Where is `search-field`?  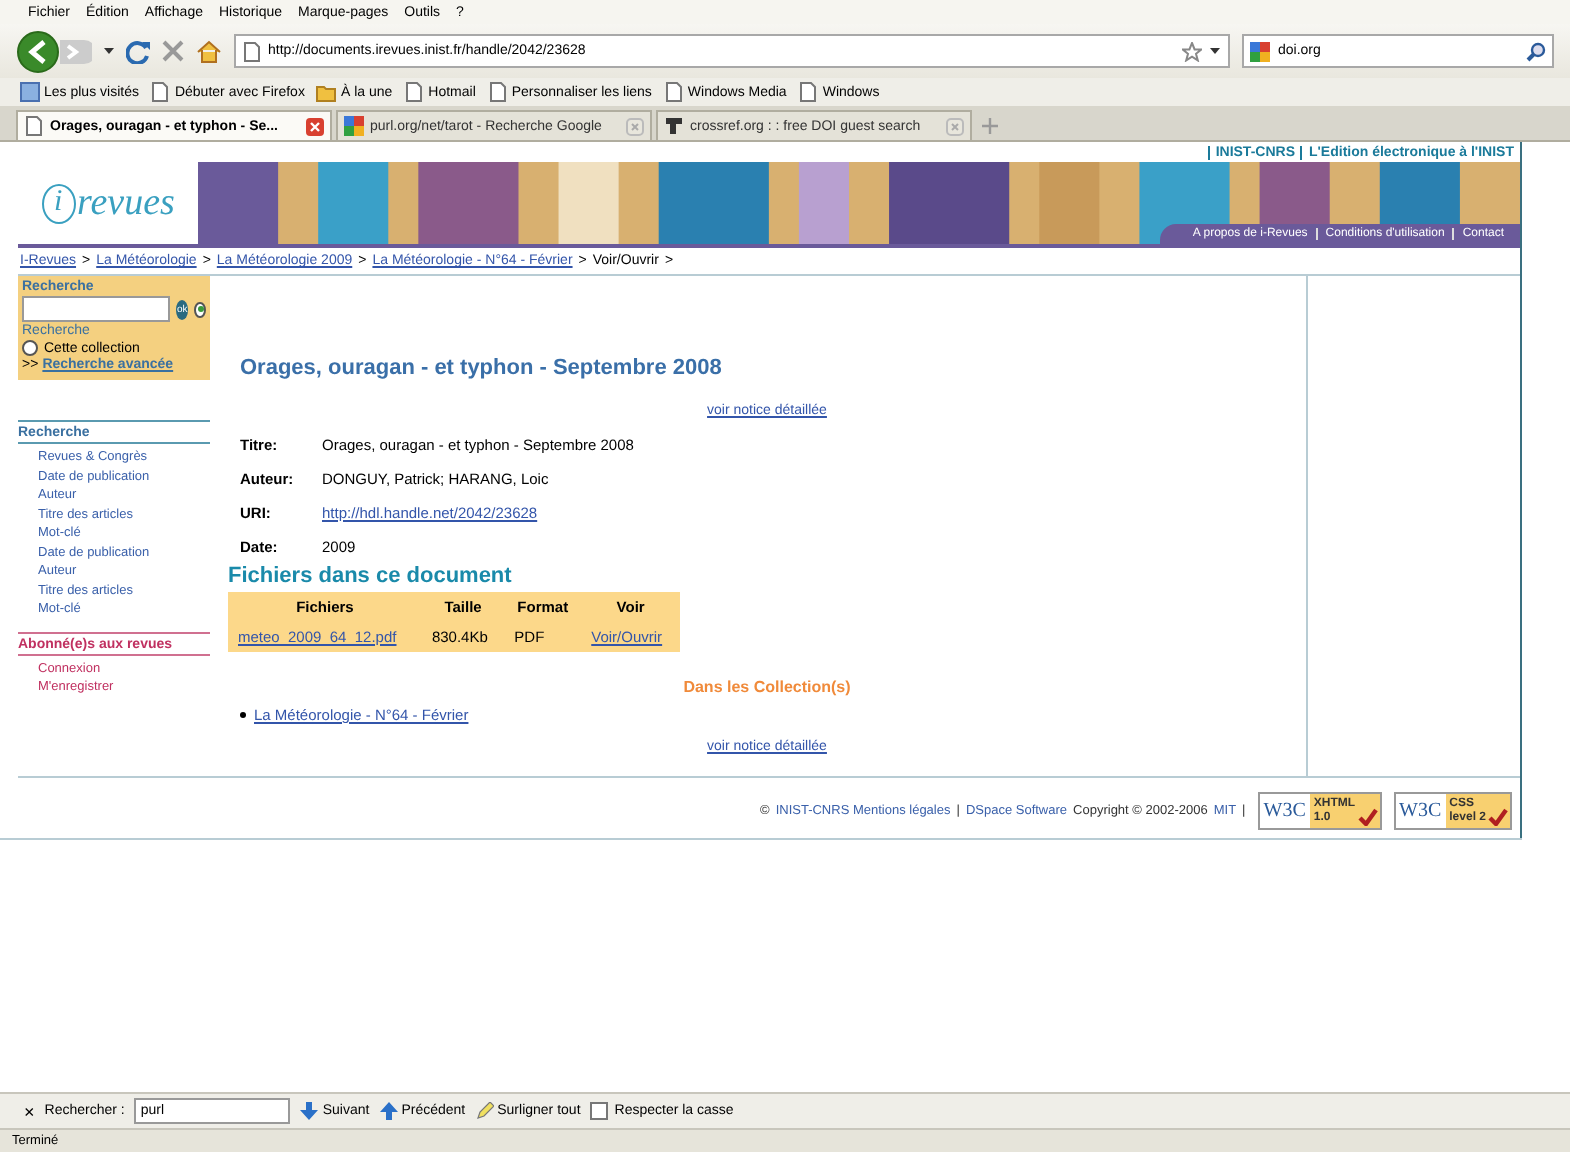 search-field is located at coordinates (96, 309).